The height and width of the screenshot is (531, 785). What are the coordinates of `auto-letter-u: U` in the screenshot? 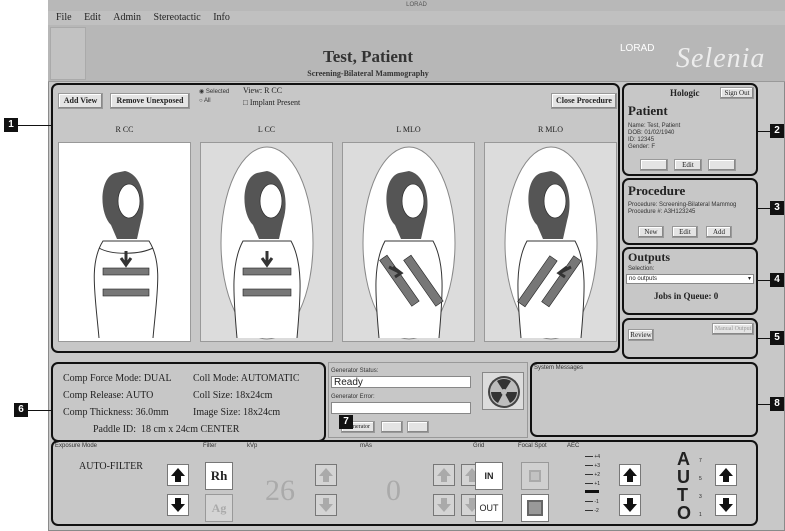 It's located at (683, 477).